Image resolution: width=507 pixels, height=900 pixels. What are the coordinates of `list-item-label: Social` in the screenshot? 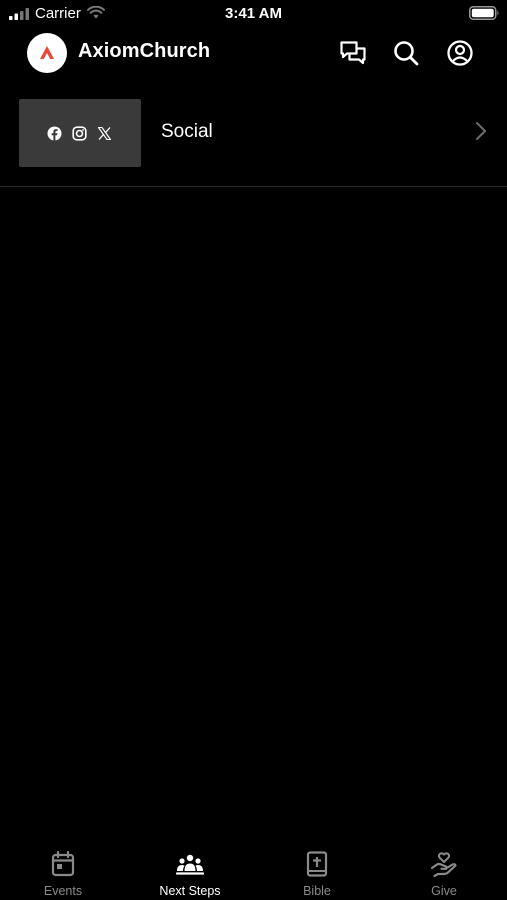 It's located at (187, 131).